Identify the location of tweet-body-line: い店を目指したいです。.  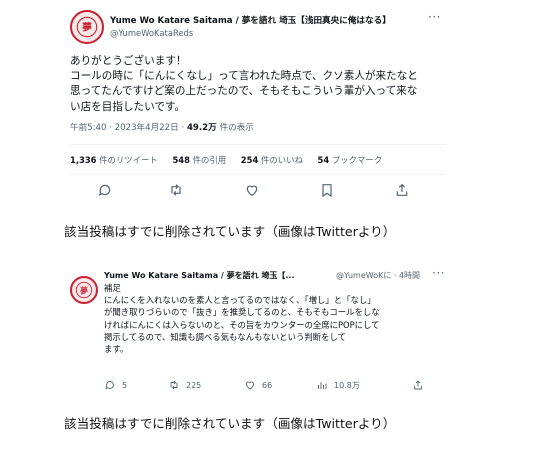
(128, 106).